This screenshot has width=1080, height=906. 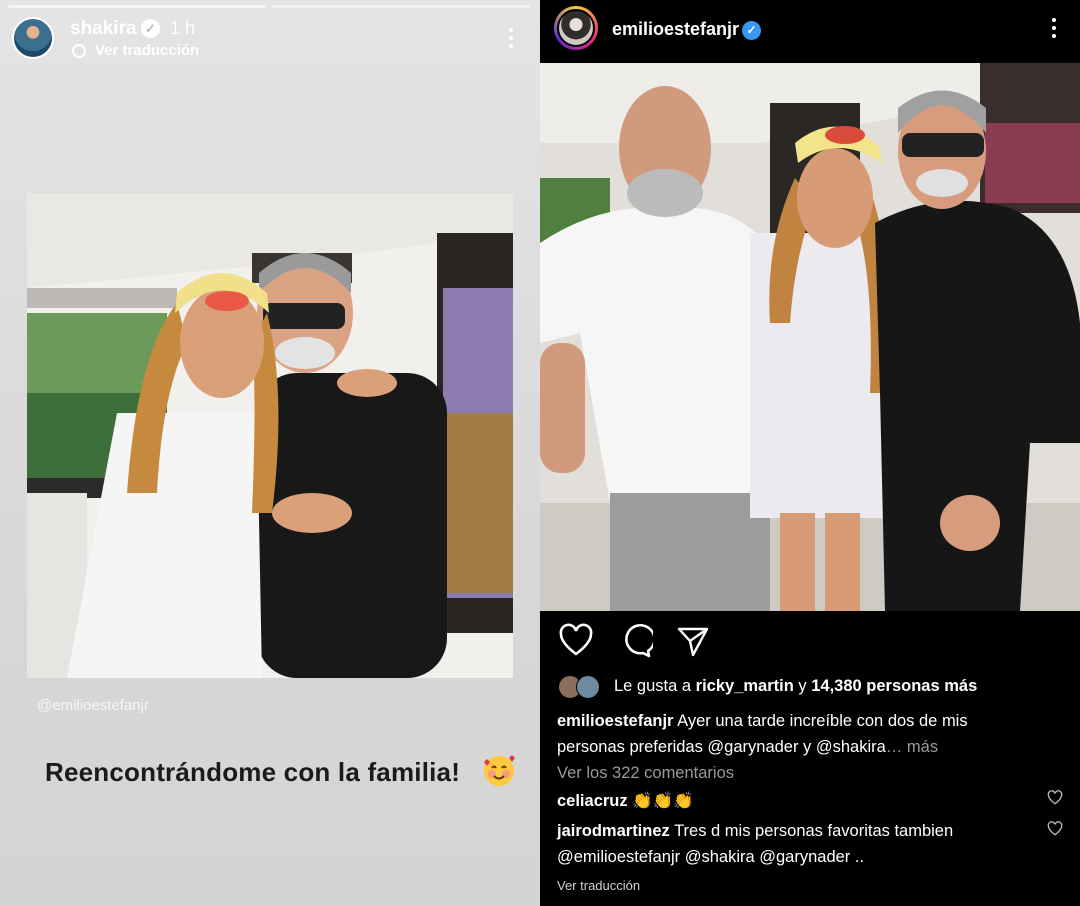 What do you see at coordinates (598, 885) in the screenshot?
I see `see-translation-link: Ver traducción` at bounding box center [598, 885].